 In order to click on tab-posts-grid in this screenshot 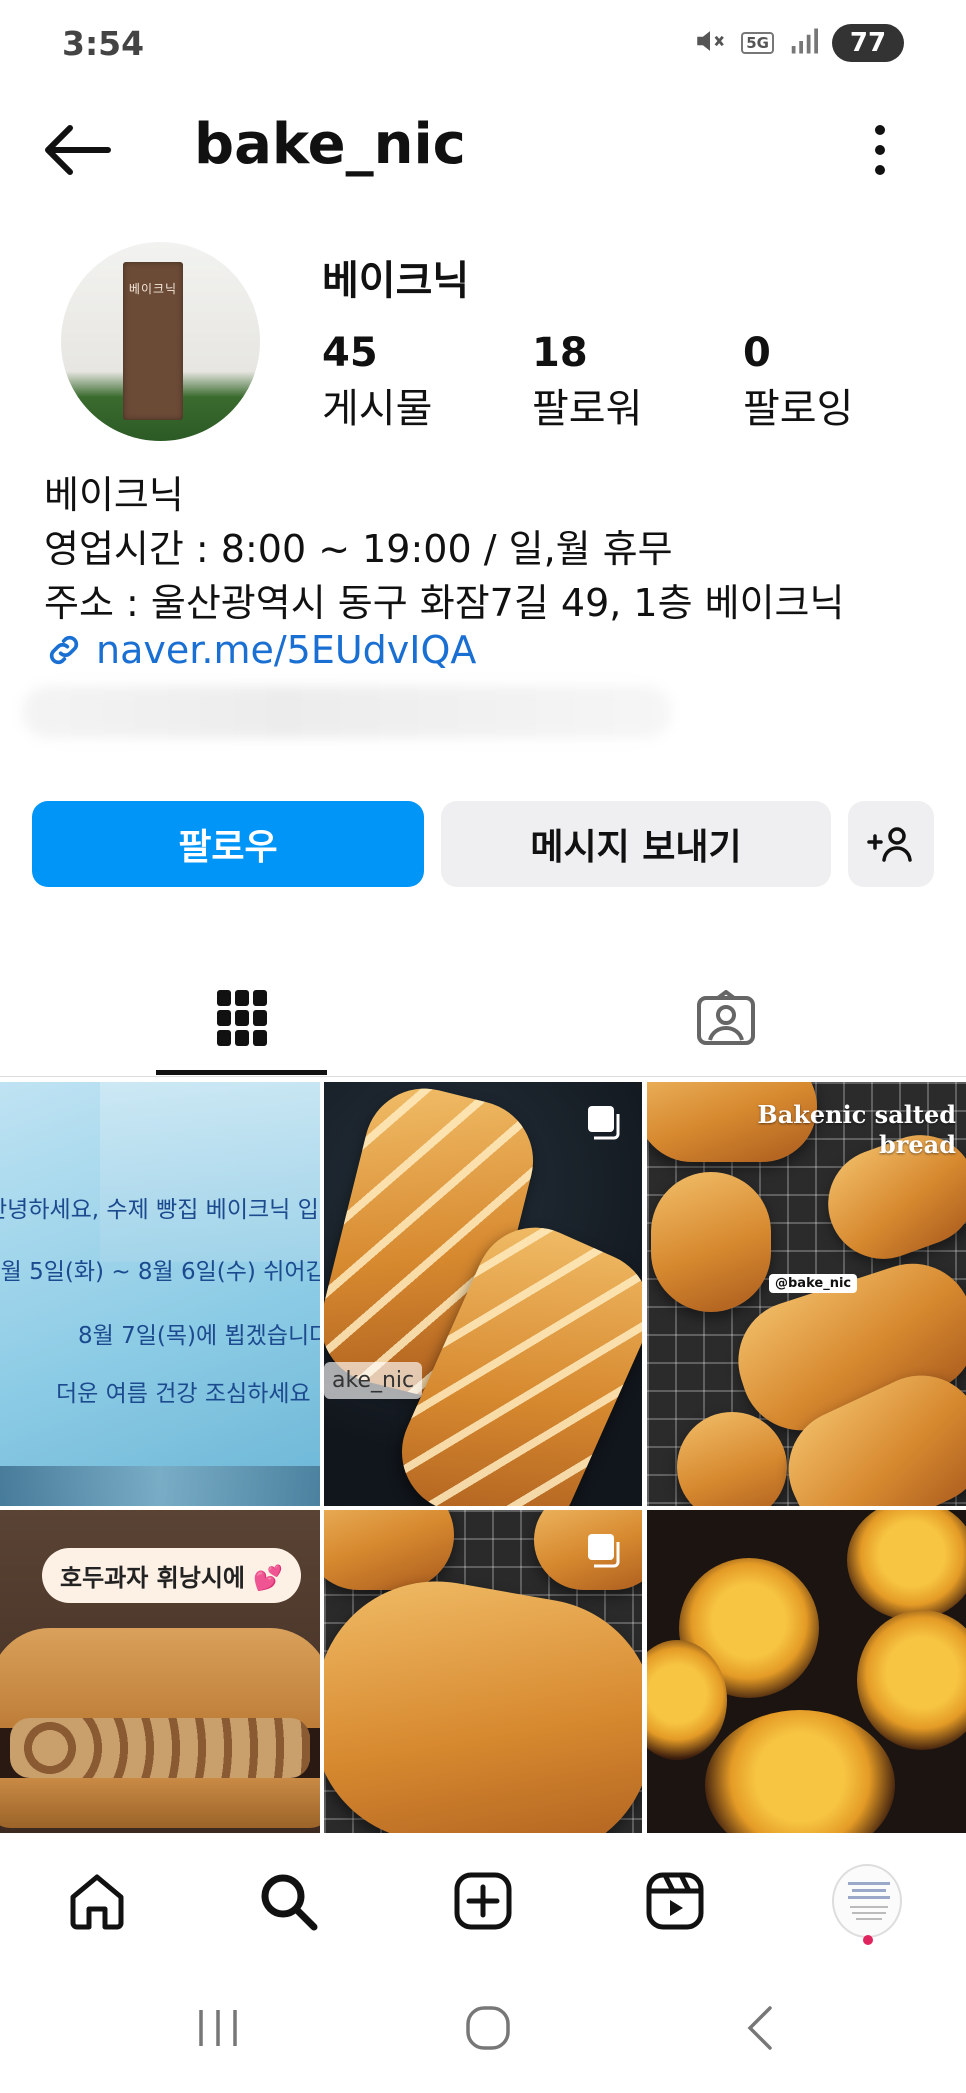, I will do `click(241, 1018)`.